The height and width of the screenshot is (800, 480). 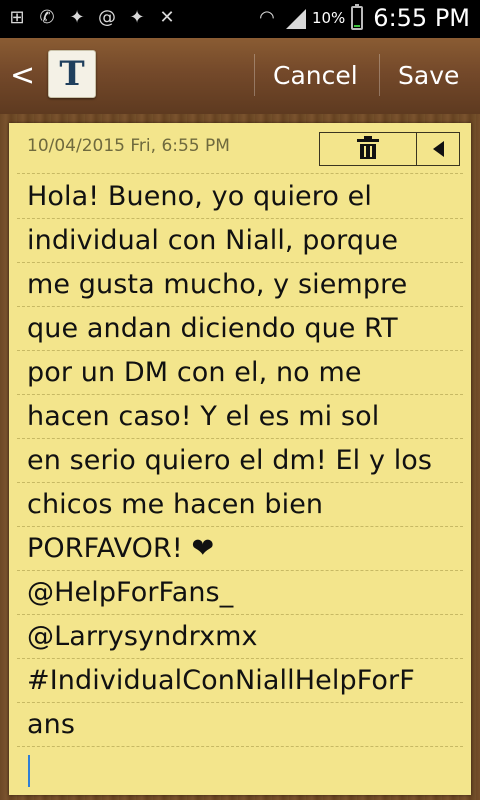 What do you see at coordinates (107, 17) in the screenshot?
I see `at-sign-icon: @` at bounding box center [107, 17].